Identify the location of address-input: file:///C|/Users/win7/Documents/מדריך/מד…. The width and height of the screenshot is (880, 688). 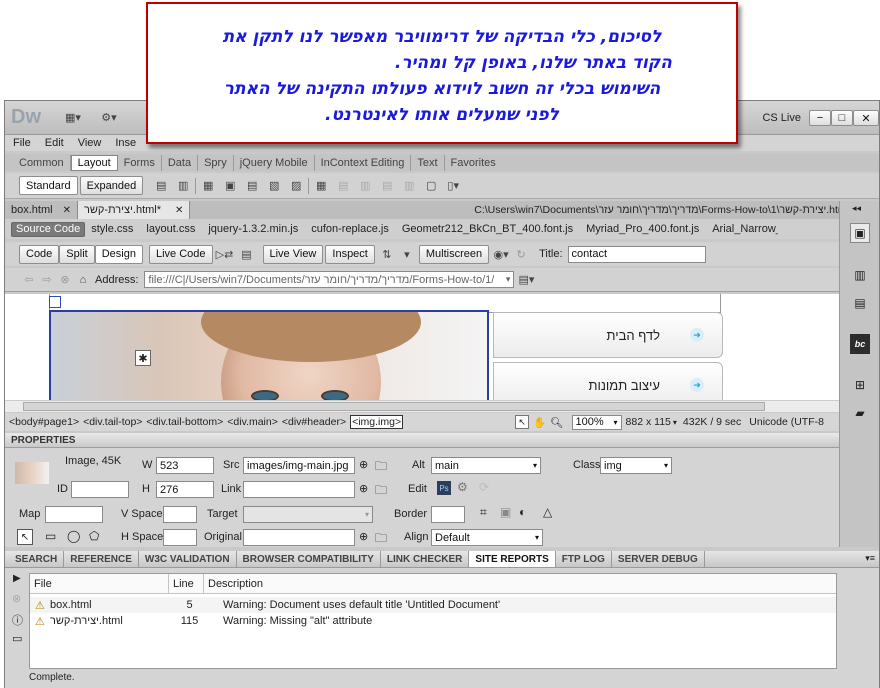
(329, 279).